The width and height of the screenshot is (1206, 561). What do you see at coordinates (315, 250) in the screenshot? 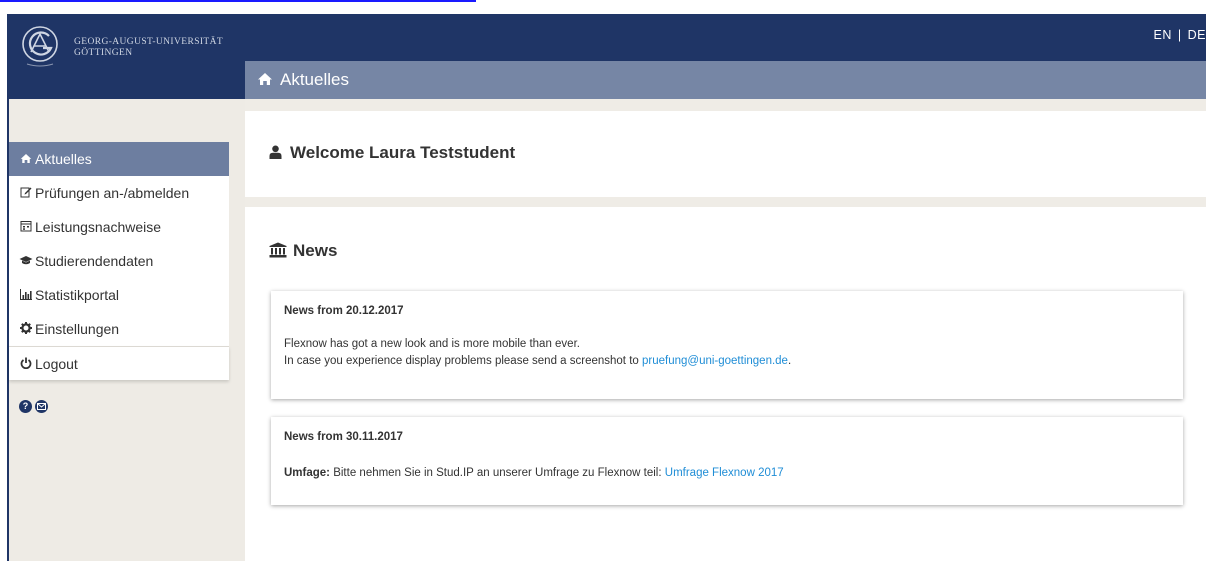
I see `news-heading-label: News` at bounding box center [315, 250].